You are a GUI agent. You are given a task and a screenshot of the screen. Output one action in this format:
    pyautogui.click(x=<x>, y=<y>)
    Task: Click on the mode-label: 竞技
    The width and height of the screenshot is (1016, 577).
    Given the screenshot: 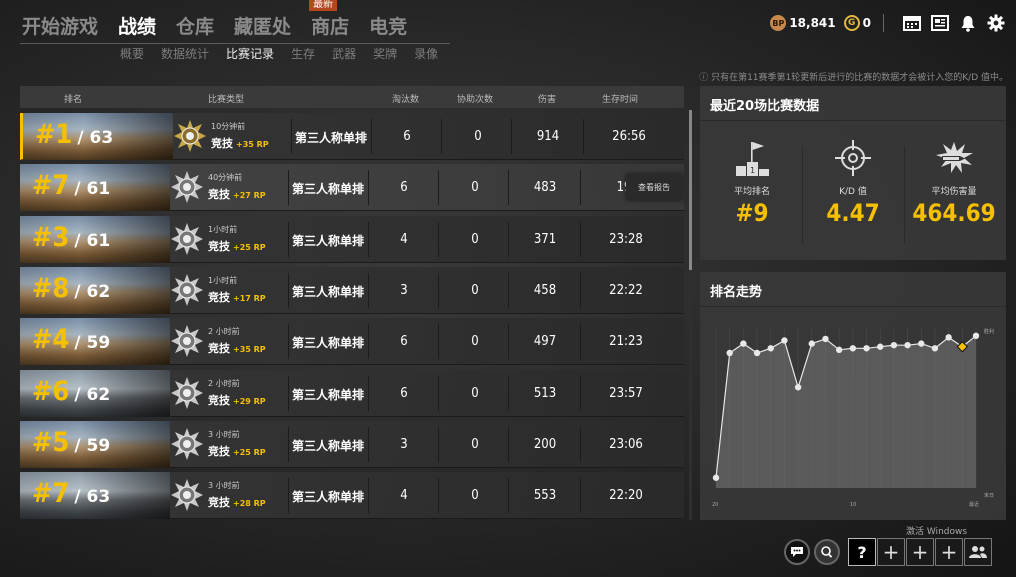 What is the action you would take?
    pyautogui.click(x=219, y=503)
    